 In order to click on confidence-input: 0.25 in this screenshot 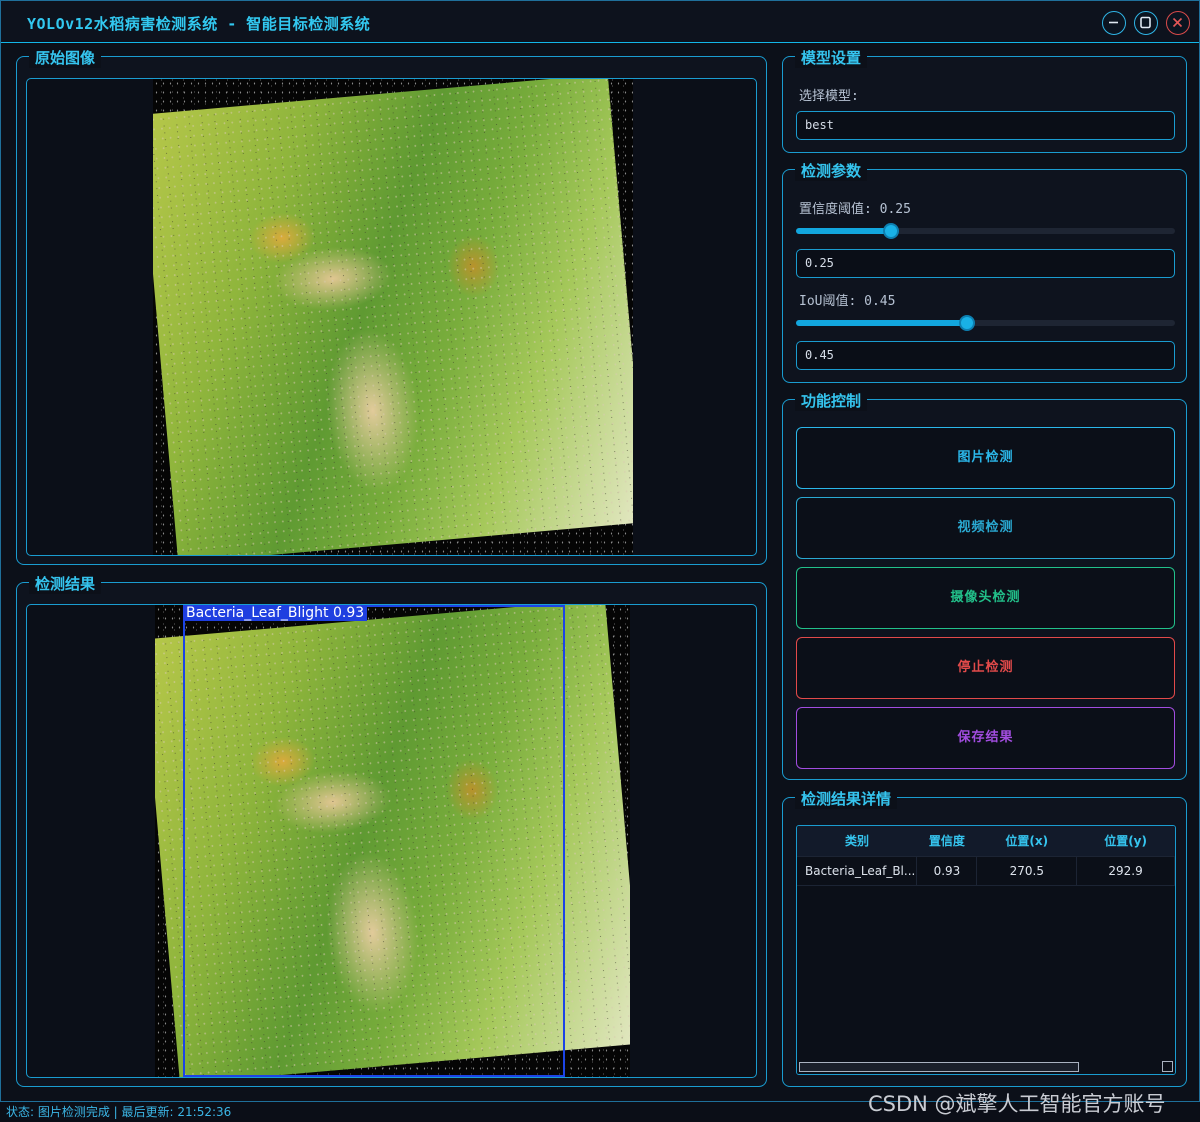, I will do `click(985, 263)`.